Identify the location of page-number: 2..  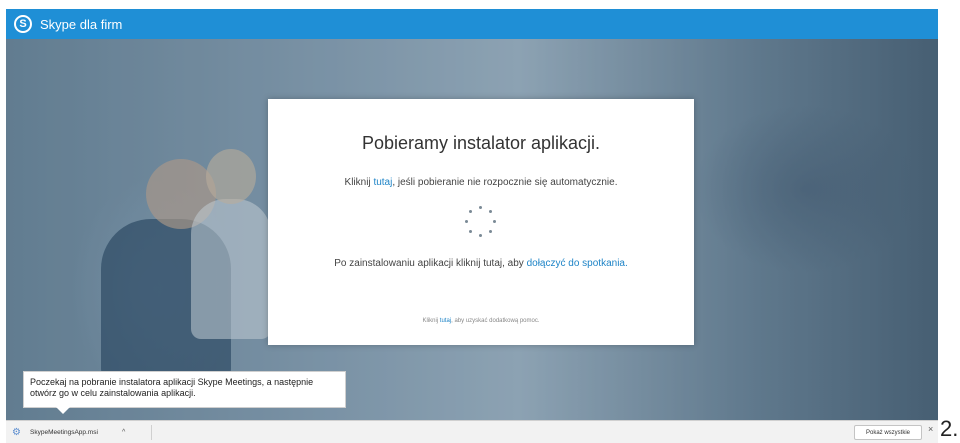
(949, 428).